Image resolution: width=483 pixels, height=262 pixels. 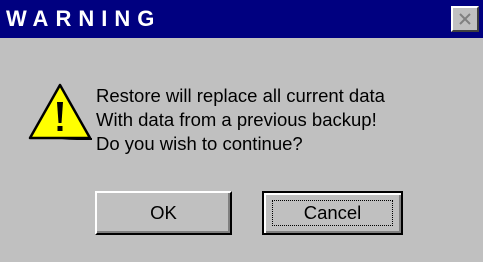 I want to click on cancel-button-label: Cancel, so click(x=332, y=212).